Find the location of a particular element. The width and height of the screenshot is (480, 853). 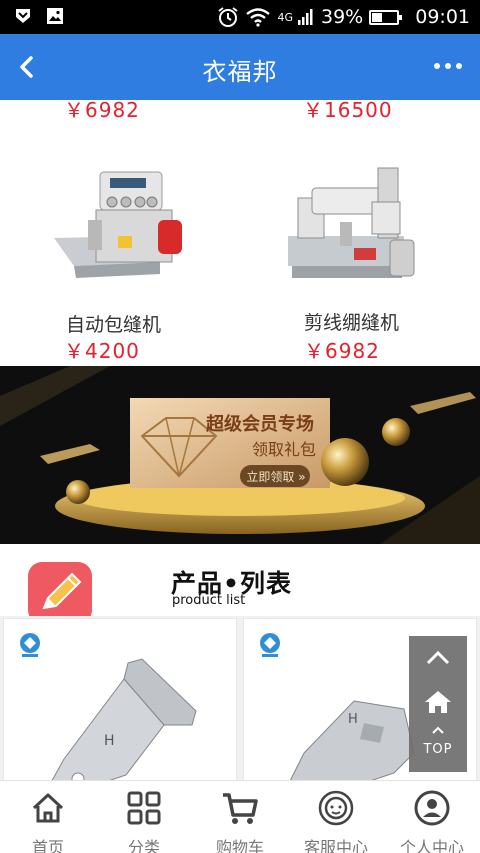

product-card: H is located at coordinates (120, 699).